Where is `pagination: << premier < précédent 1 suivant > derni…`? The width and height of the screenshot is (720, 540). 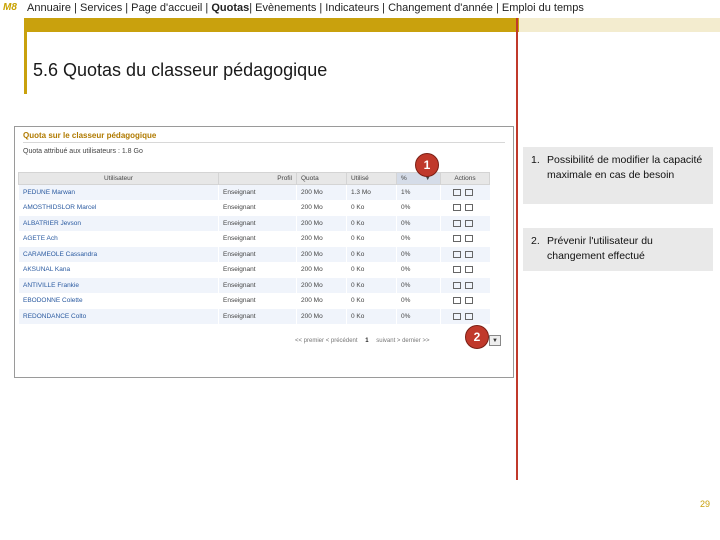 pagination: << premier < précédent 1 suivant > derni… is located at coordinates (362, 341).